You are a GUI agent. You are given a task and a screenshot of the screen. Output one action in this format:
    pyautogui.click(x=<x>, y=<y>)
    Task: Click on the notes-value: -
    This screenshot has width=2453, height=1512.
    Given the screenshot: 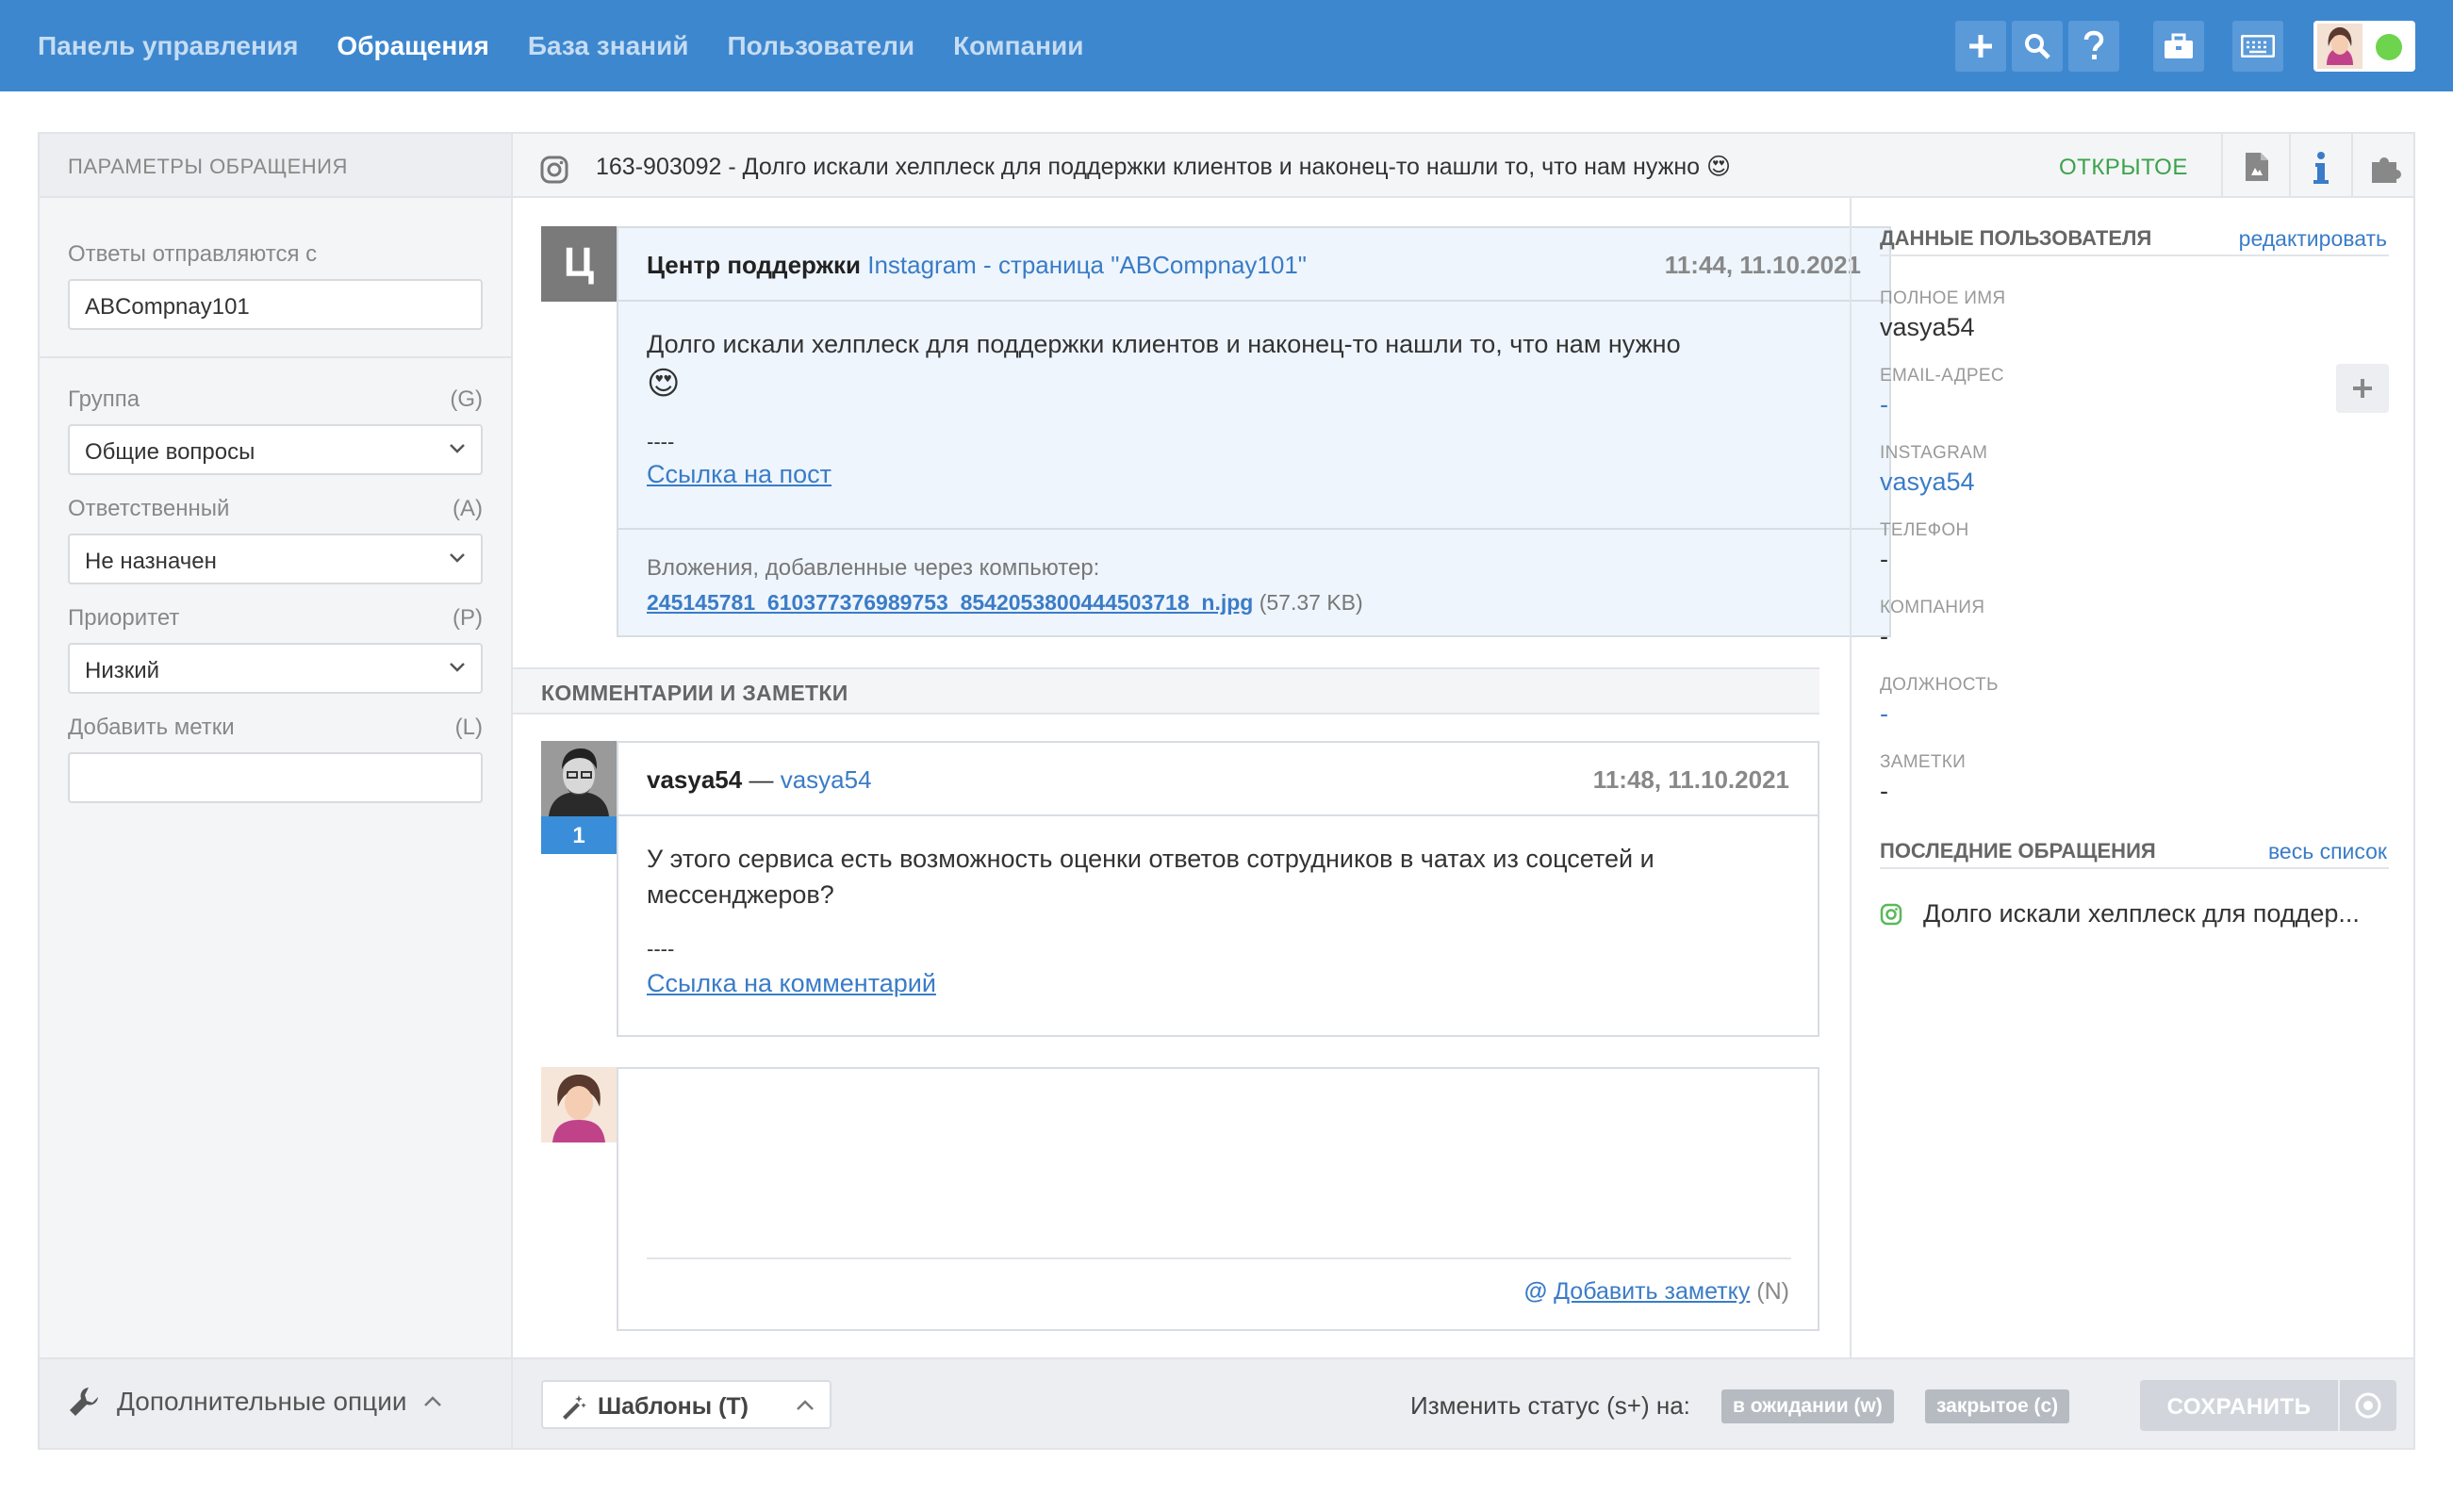 What is the action you would take?
    pyautogui.click(x=1884, y=791)
    